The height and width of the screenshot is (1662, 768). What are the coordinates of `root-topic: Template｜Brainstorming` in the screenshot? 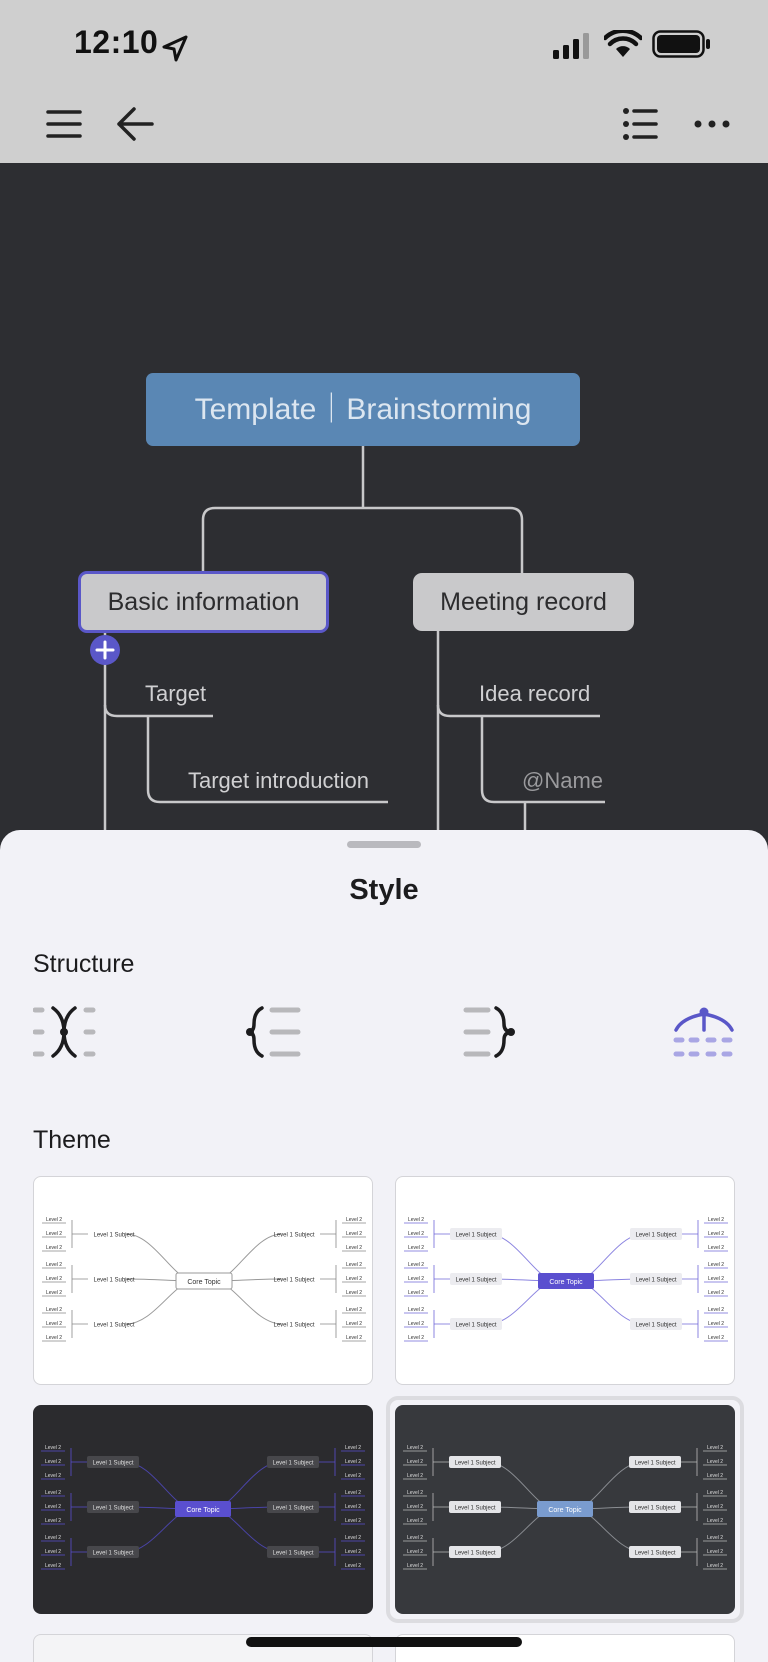 It's located at (363, 409).